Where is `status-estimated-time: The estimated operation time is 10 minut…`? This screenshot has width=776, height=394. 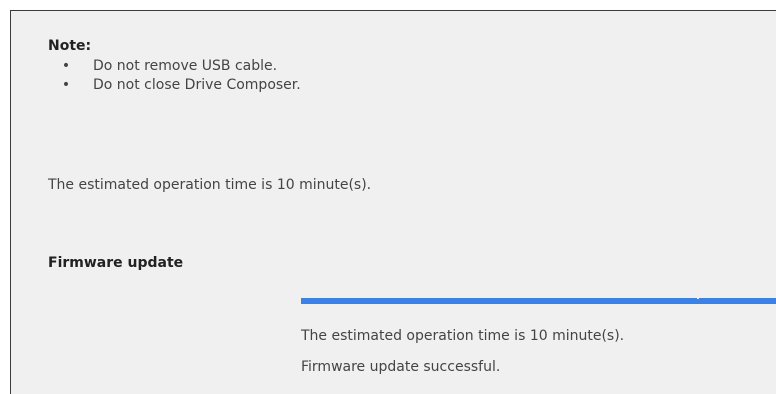
status-estimated-time: The estimated operation time is 10 minut… is located at coordinates (463, 336).